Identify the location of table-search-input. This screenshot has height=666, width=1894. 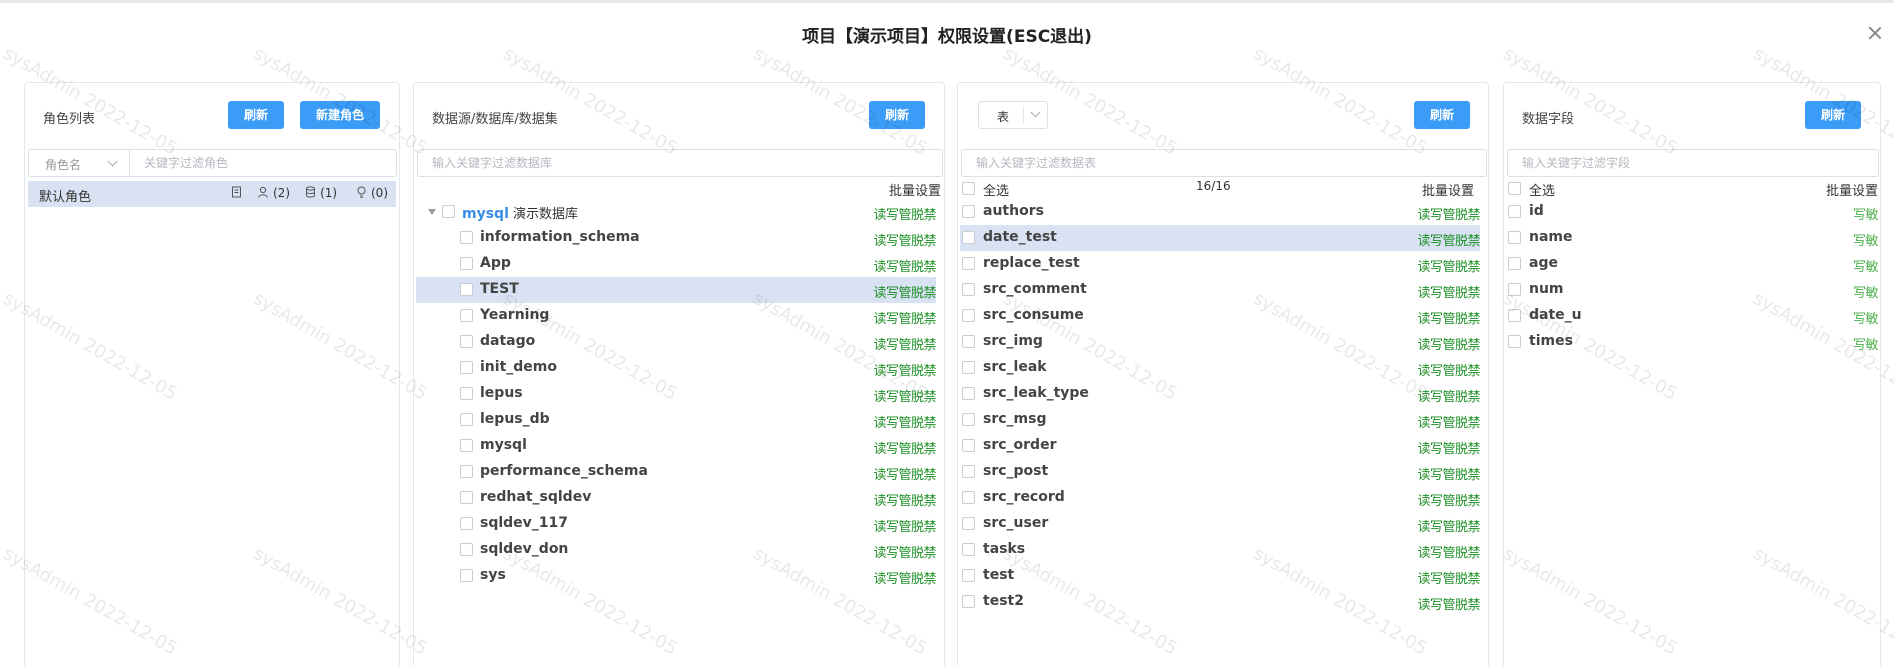
(1224, 163).